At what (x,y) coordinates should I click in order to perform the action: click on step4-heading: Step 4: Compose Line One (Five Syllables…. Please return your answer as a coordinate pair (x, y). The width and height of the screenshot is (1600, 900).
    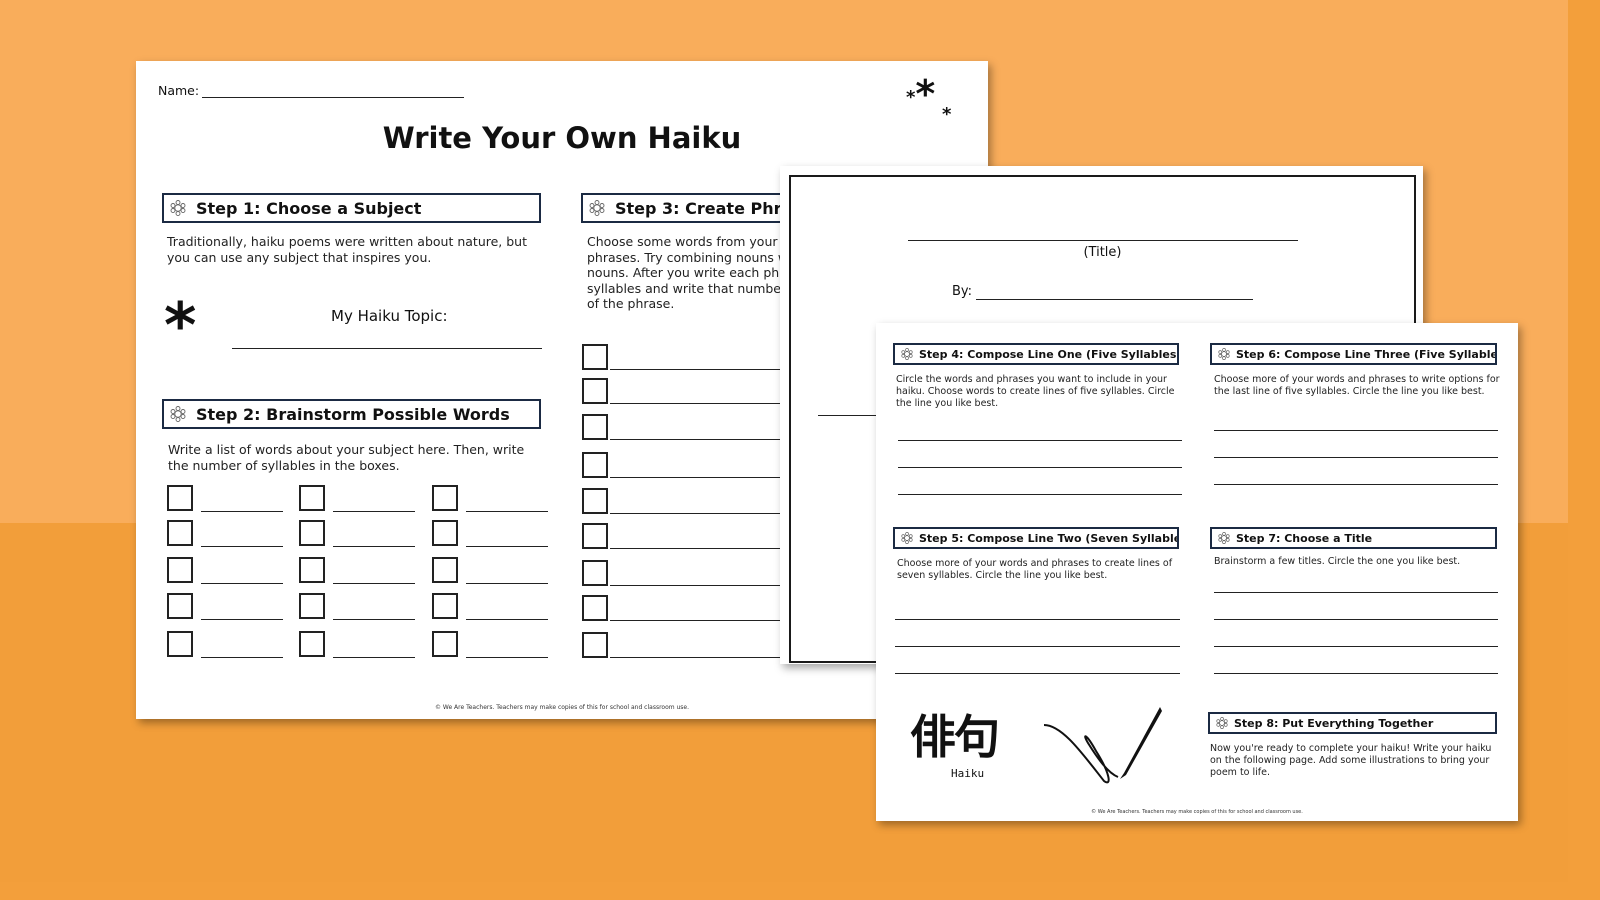
    Looking at the image, I should click on (1036, 354).